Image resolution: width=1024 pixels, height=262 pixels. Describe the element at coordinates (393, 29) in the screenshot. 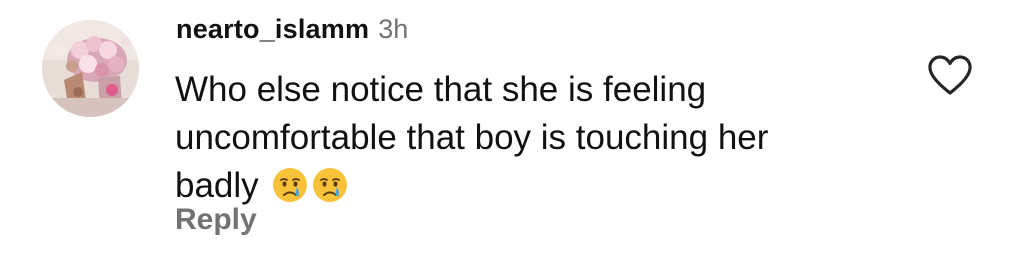

I see `timestamp: 3h` at that location.